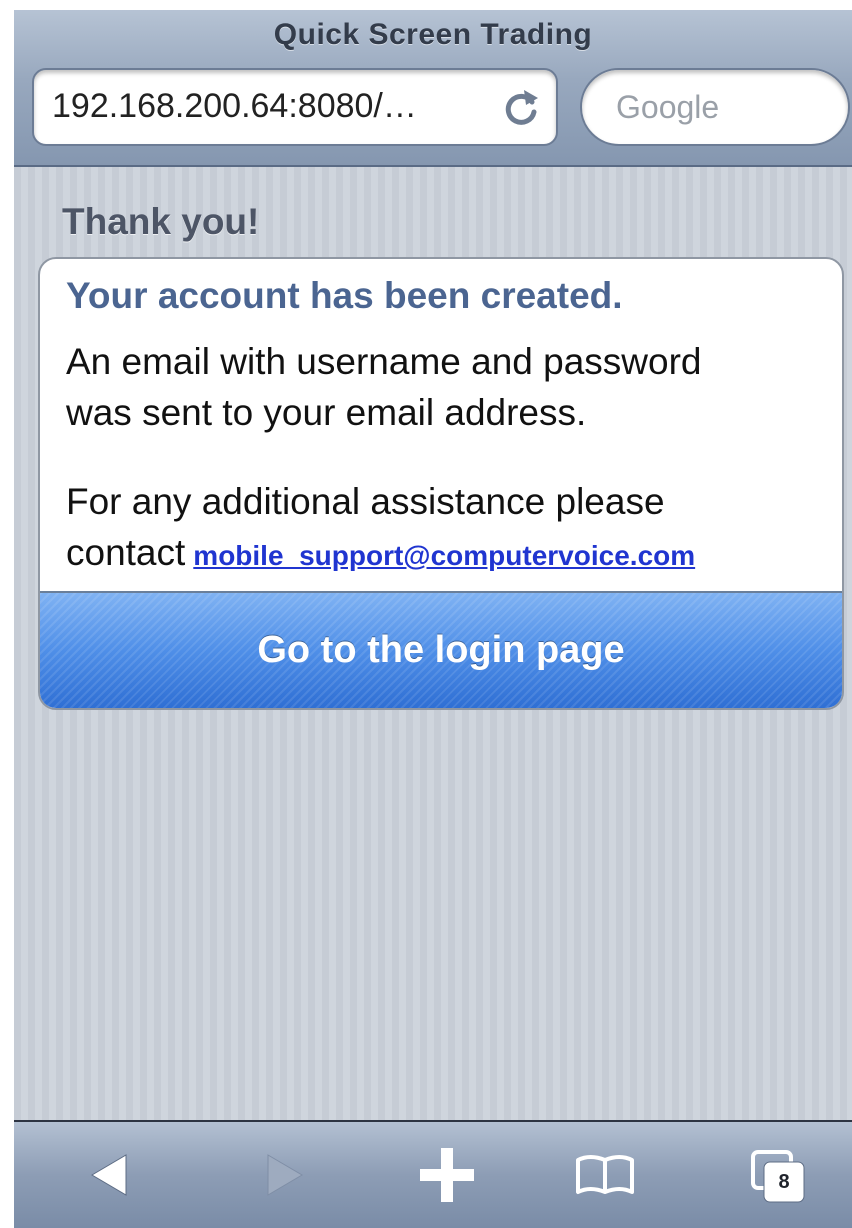  Describe the element at coordinates (522, 108) in the screenshot. I see `reload-icon` at that location.